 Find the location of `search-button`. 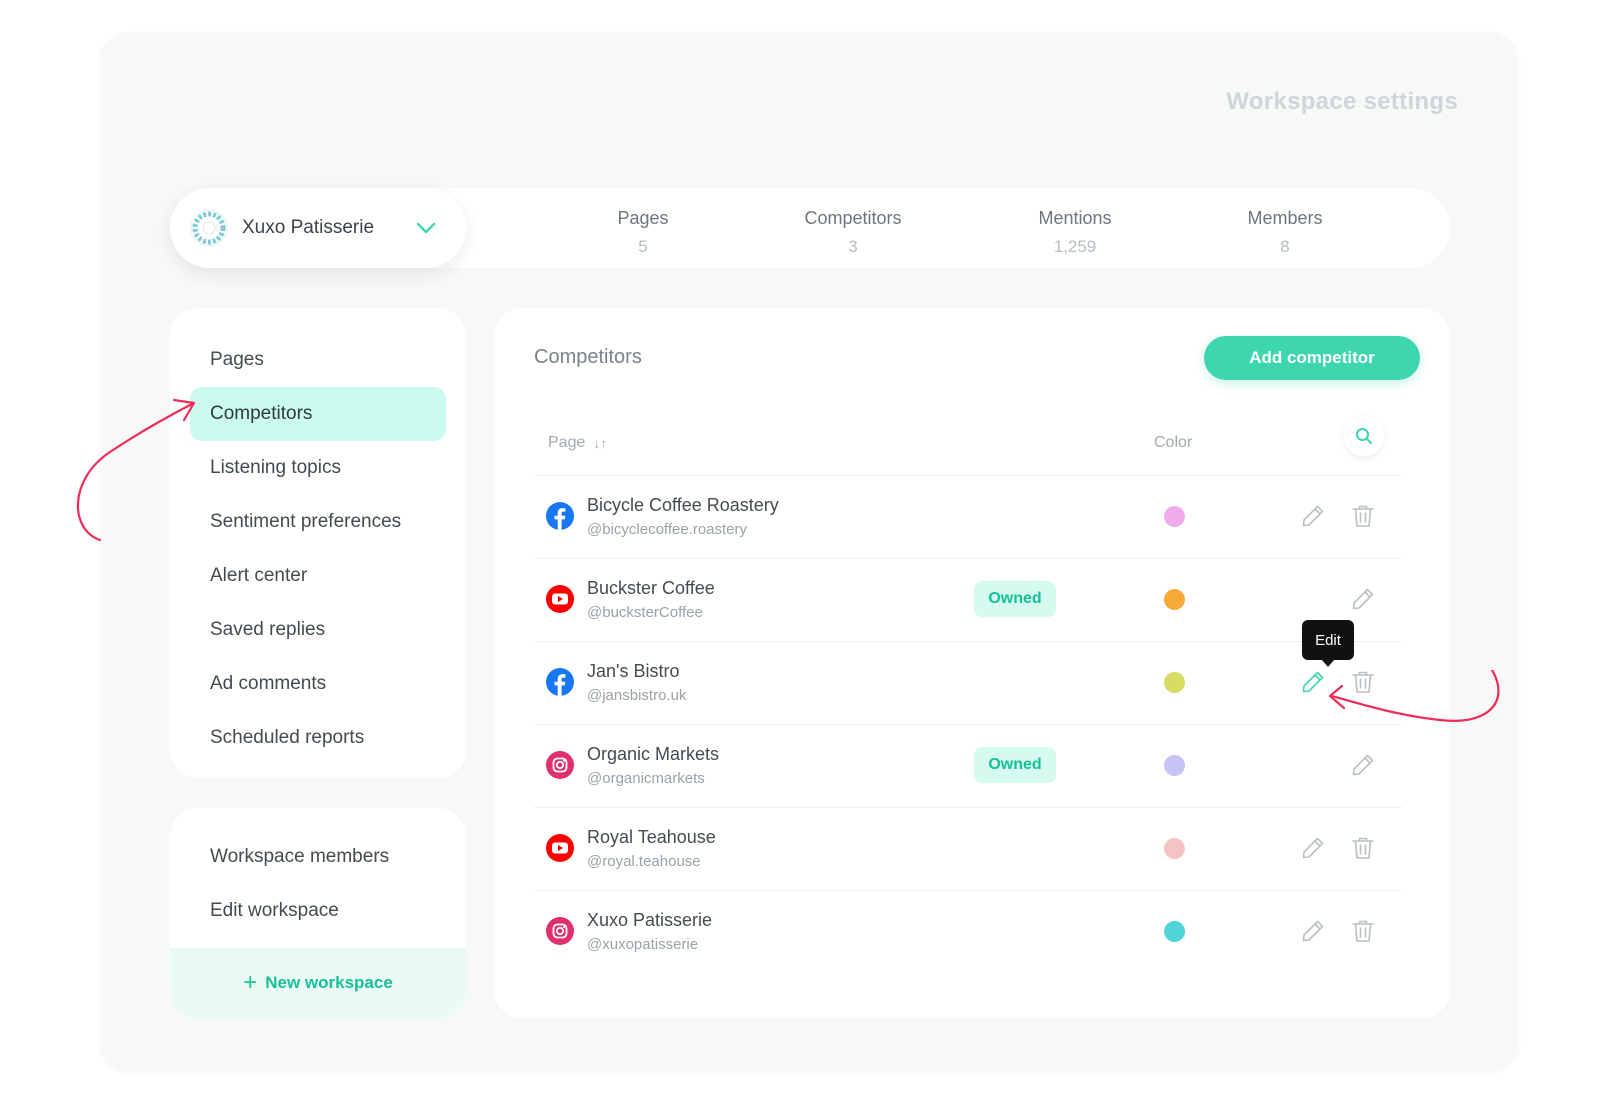

search-button is located at coordinates (1364, 436).